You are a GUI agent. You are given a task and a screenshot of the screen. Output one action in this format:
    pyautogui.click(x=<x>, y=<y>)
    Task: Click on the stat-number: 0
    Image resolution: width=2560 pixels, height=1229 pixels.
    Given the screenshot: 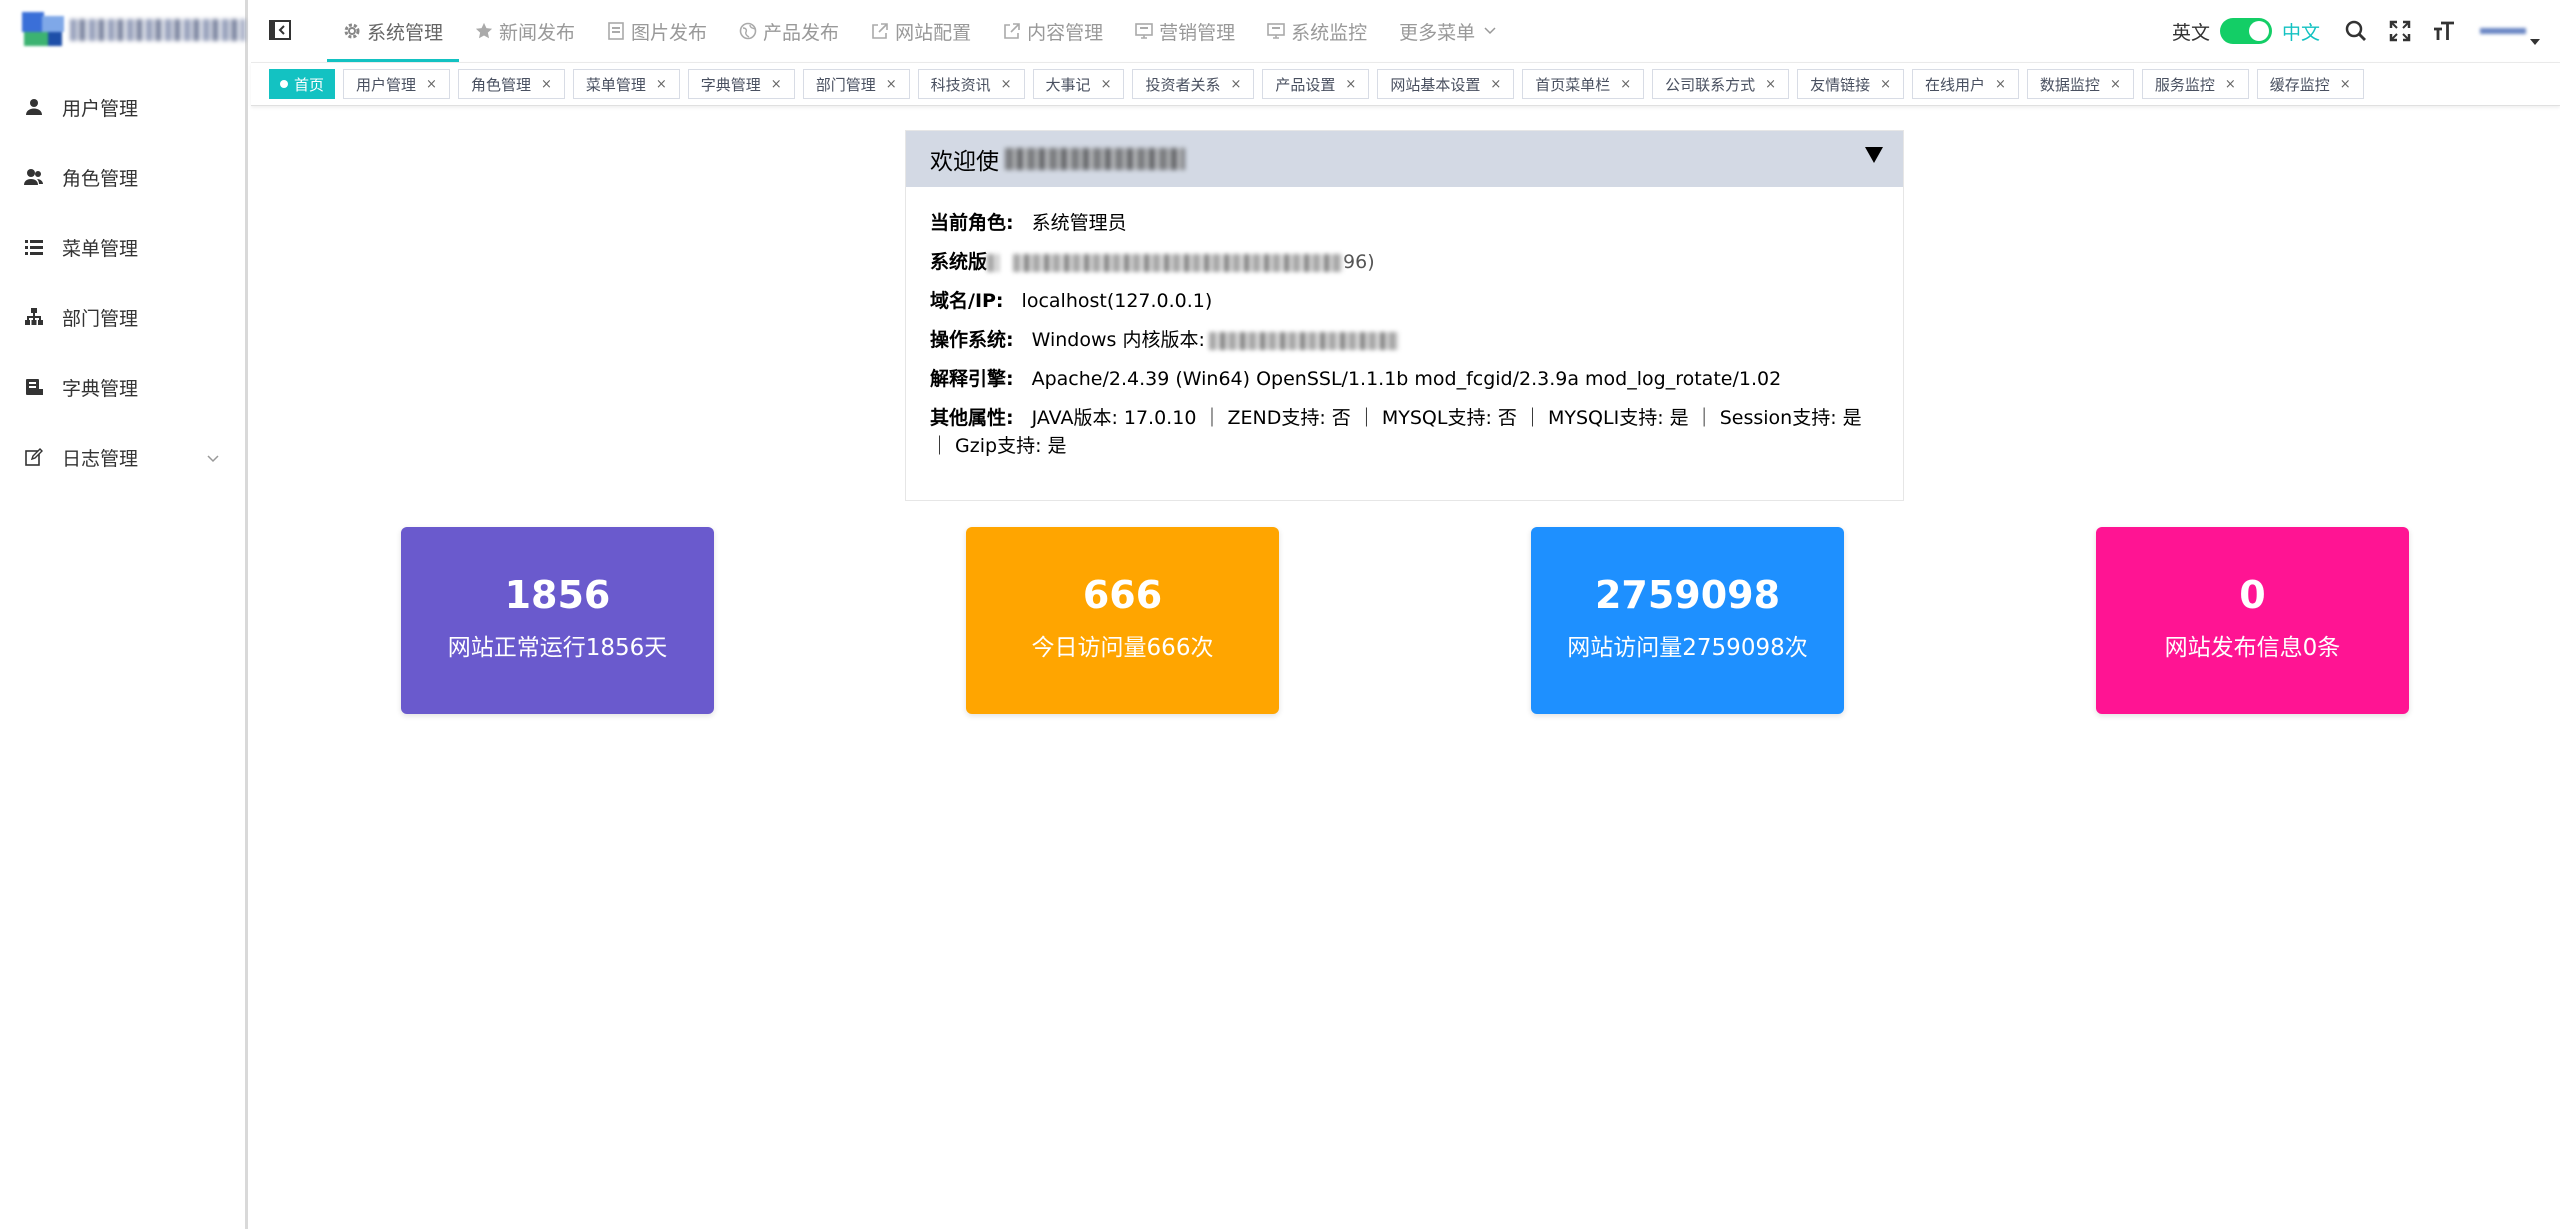 What is the action you would take?
    pyautogui.click(x=2252, y=595)
    